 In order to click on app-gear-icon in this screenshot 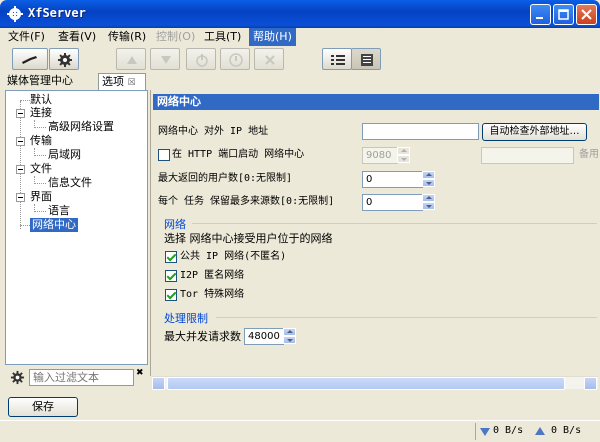, I will do `click(15, 14)`.